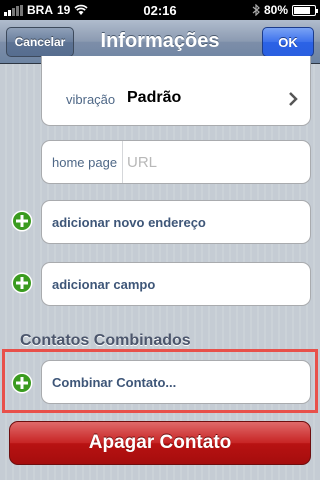 The height and width of the screenshot is (480, 320). I want to click on delete-contact-button: Apagar Contato, so click(160, 443).